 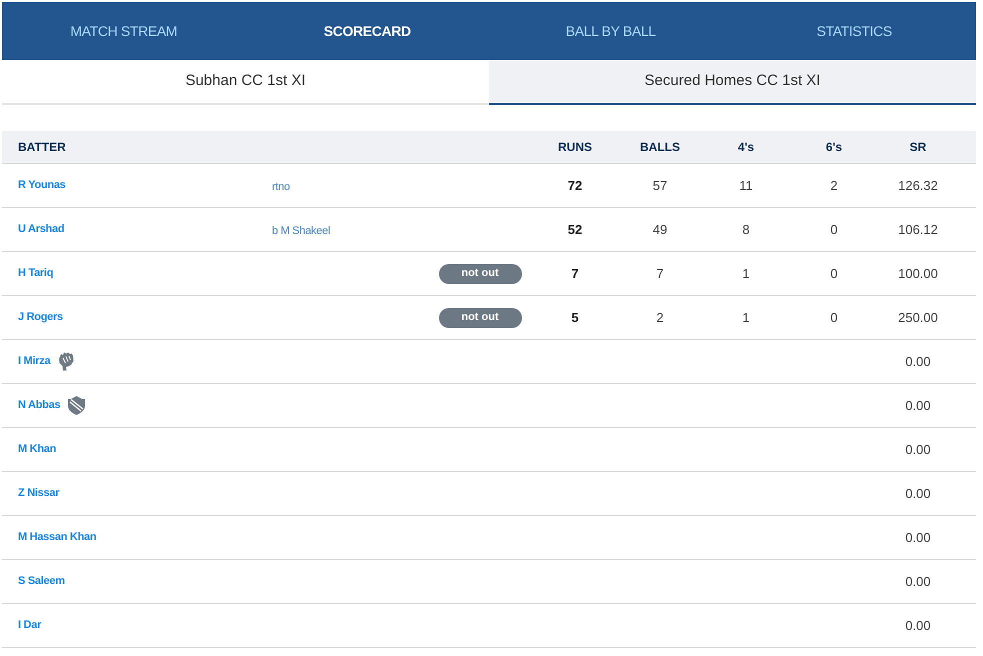 I want to click on column-header: 4's, so click(x=746, y=147).